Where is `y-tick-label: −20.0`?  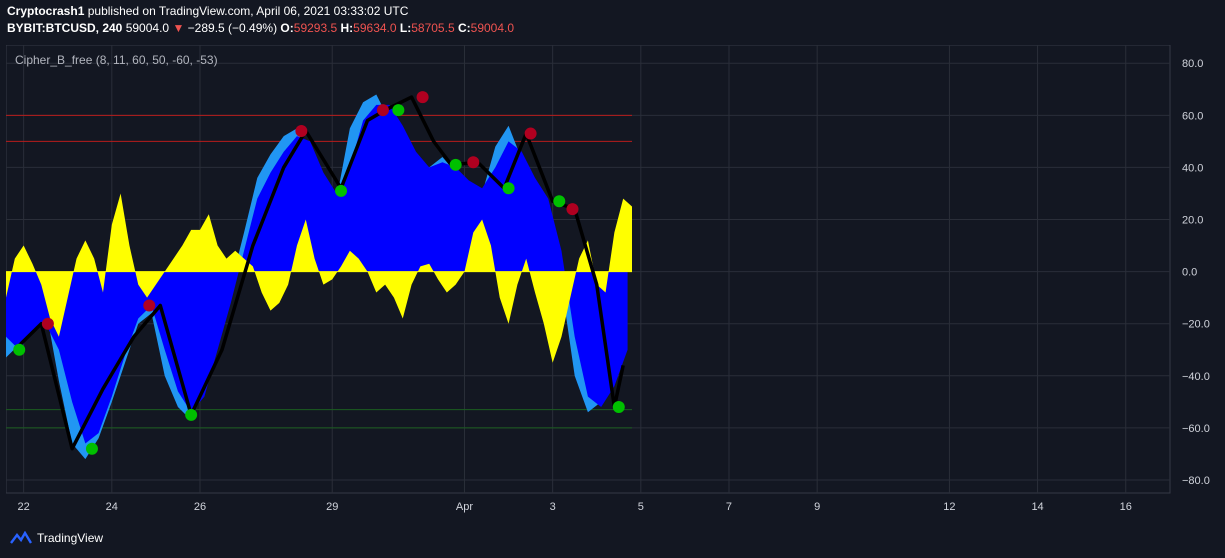 y-tick-label: −20.0 is located at coordinates (1196, 325).